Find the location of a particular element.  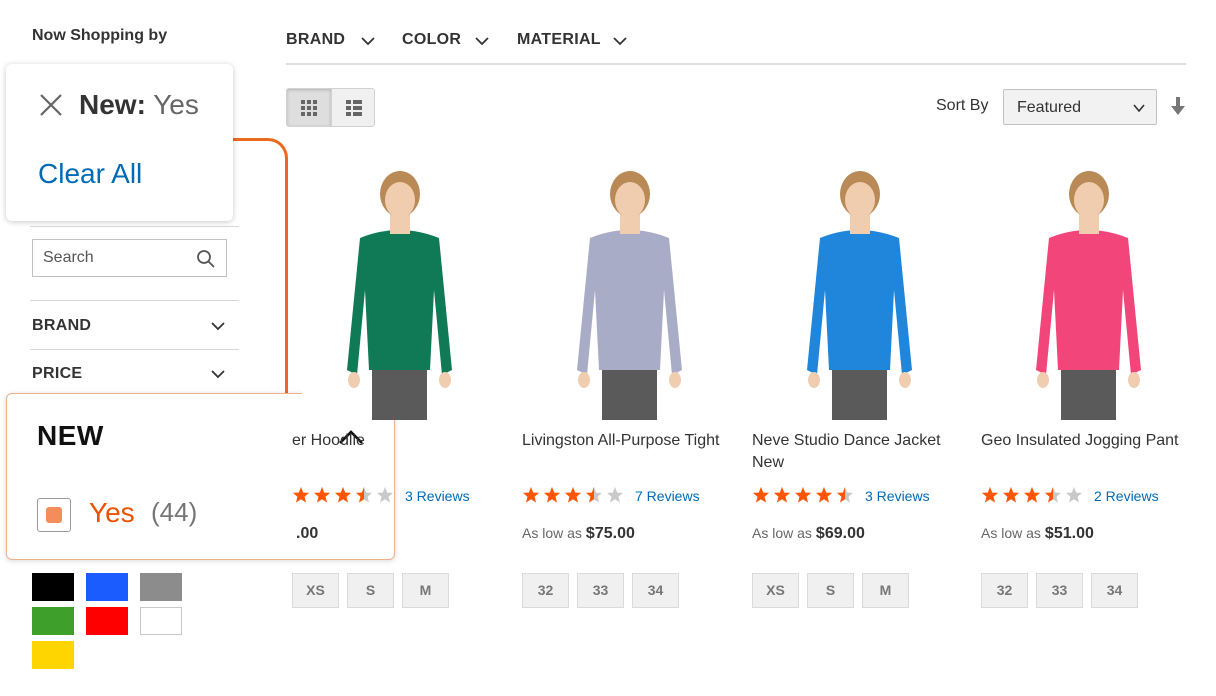

sidebar-filter-brand: BRAND is located at coordinates (130, 325).